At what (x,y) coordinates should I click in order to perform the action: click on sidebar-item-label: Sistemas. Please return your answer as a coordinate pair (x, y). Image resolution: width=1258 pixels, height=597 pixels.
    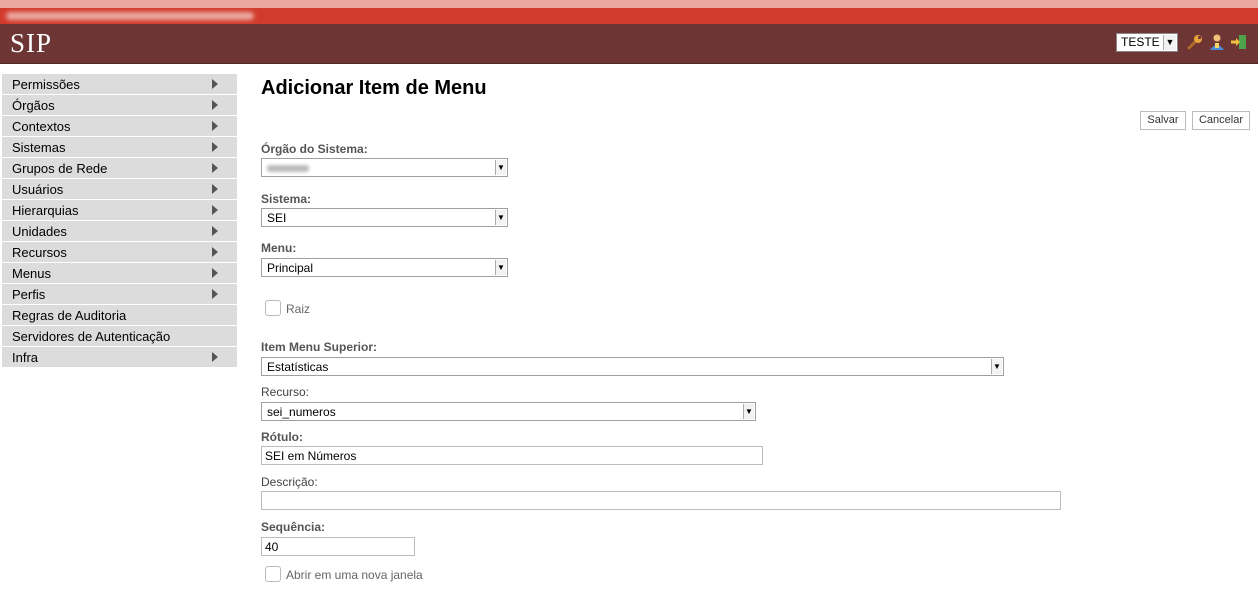
    Looking at the image, I should click on (39, 147).